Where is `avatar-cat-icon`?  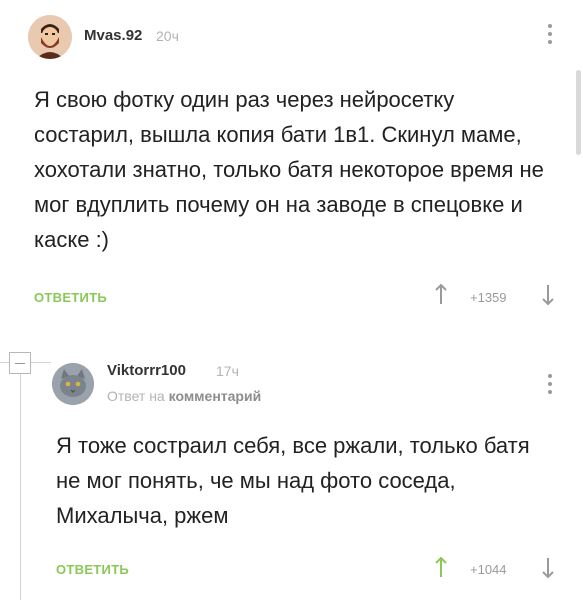 avatar-cat-icon is located at coordinates (73, 384).